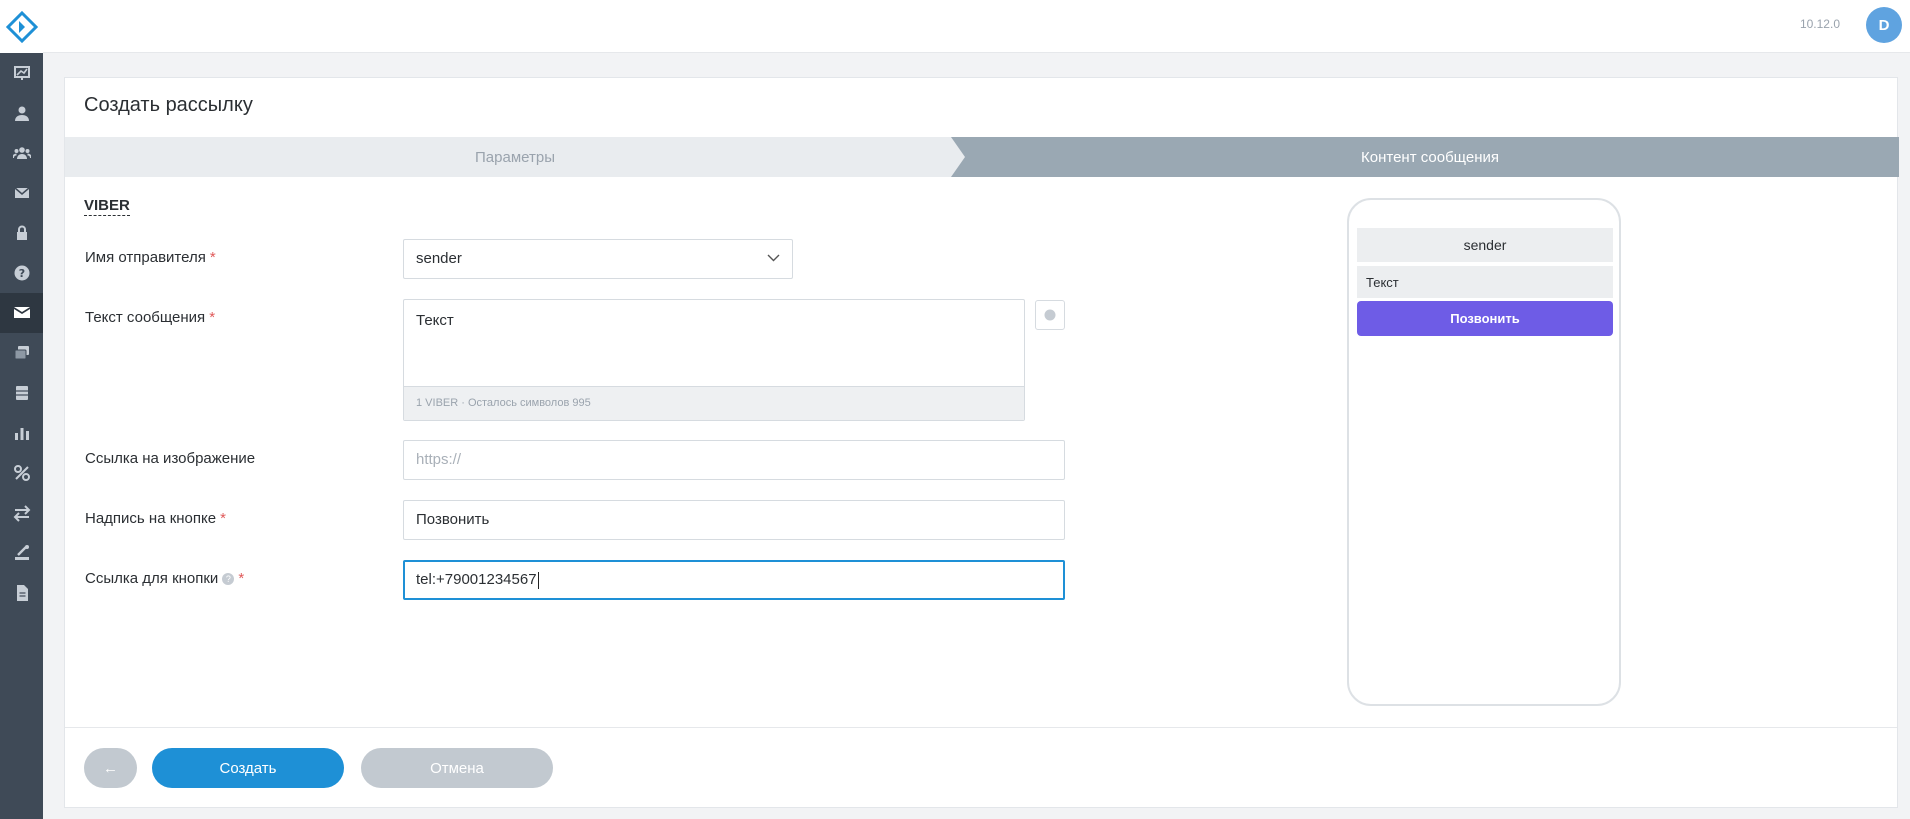 The width and height of the screenshot is (1910, 819). What do you see at coordinates (145, 317) in the screenshot?
I see `message-label-text: Текст сообщения` at bounding box center [145, 317].